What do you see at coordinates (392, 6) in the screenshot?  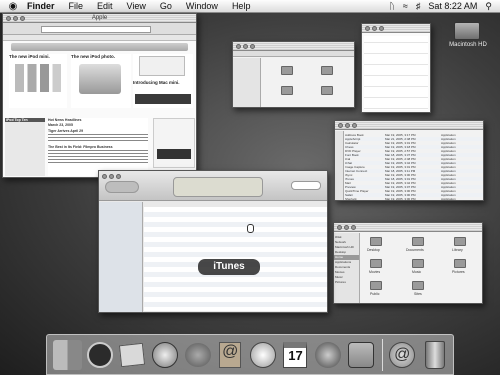 I see `bluetooth-icon: ᚢ` at bounding box center [392, 6].